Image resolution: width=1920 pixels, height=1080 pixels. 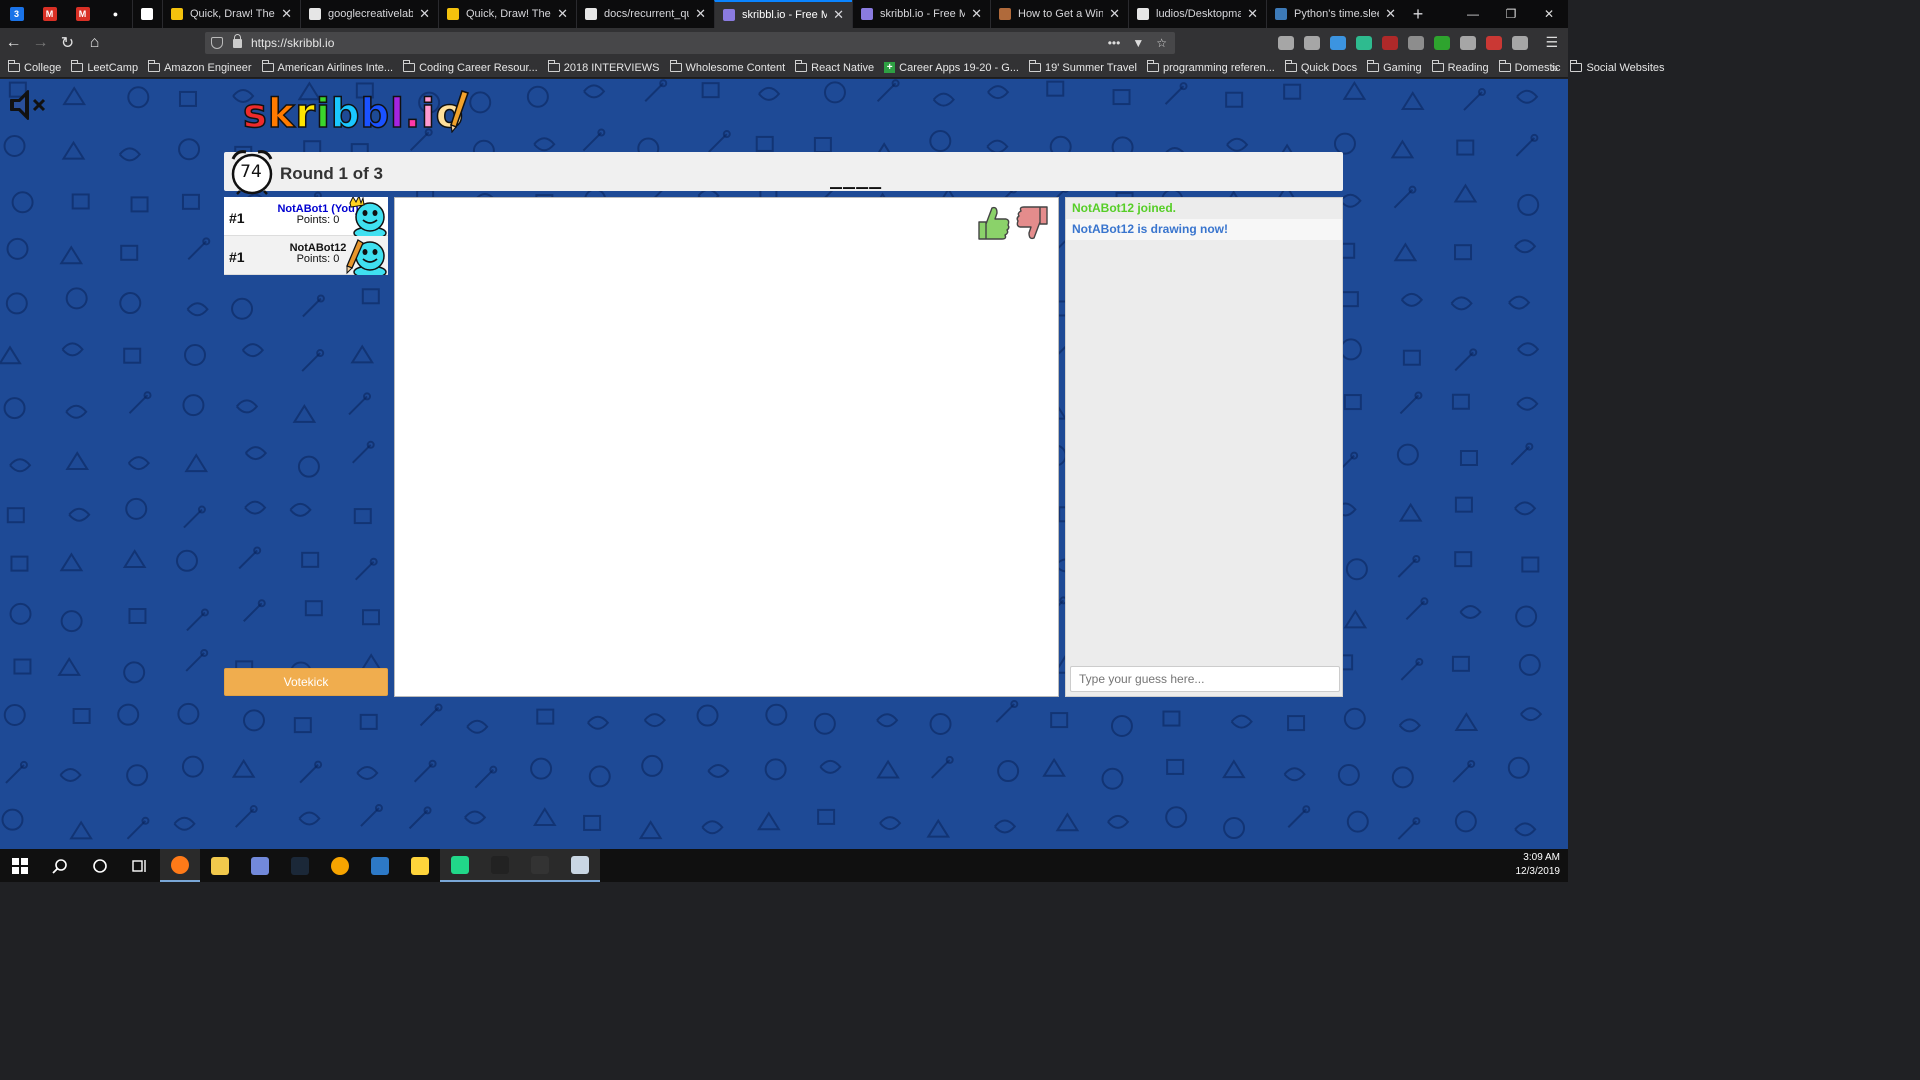 I want to click on tab-title: ludios/Desktopmag, so click(x=1199, y=14).